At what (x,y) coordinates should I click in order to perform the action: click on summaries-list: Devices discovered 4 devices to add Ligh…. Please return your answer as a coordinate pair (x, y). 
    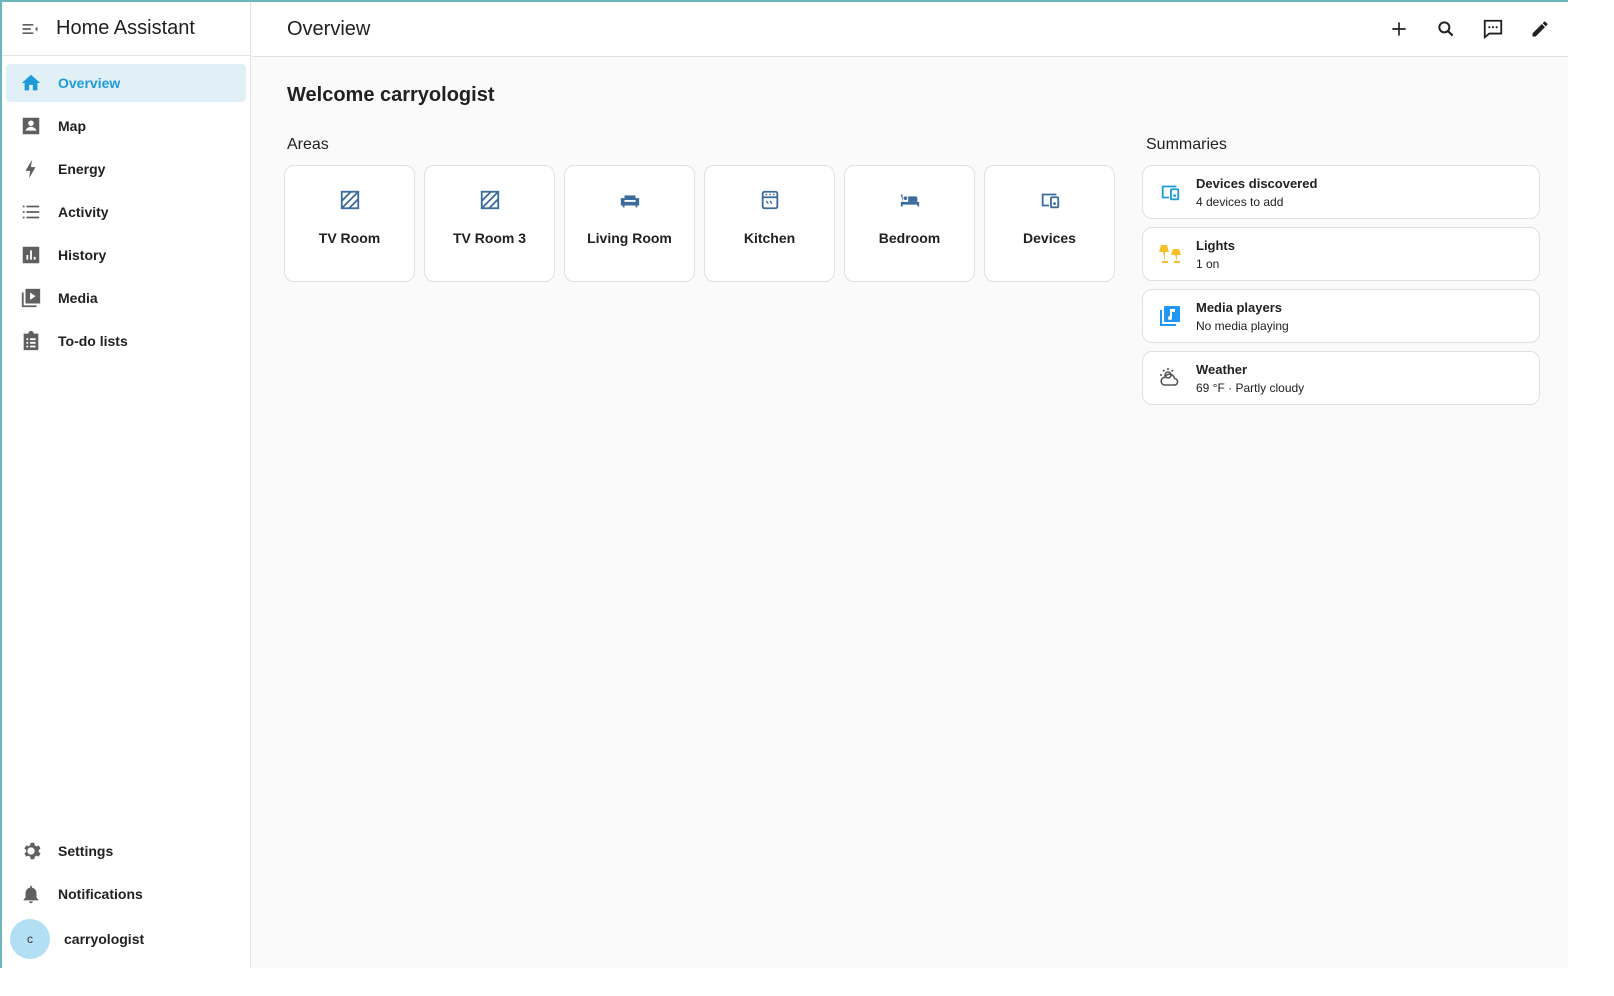
    Looking at the image, I should click on (1341, 289).